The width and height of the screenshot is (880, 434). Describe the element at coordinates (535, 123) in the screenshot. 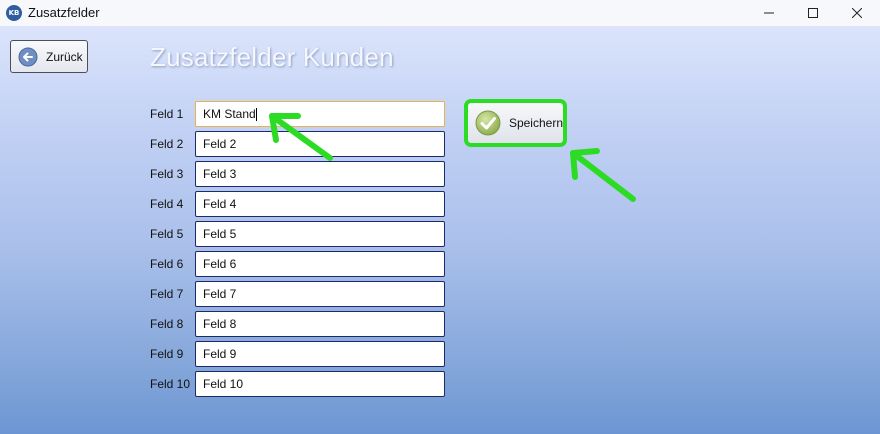

I see `save-button-label: Speichern` at that location.